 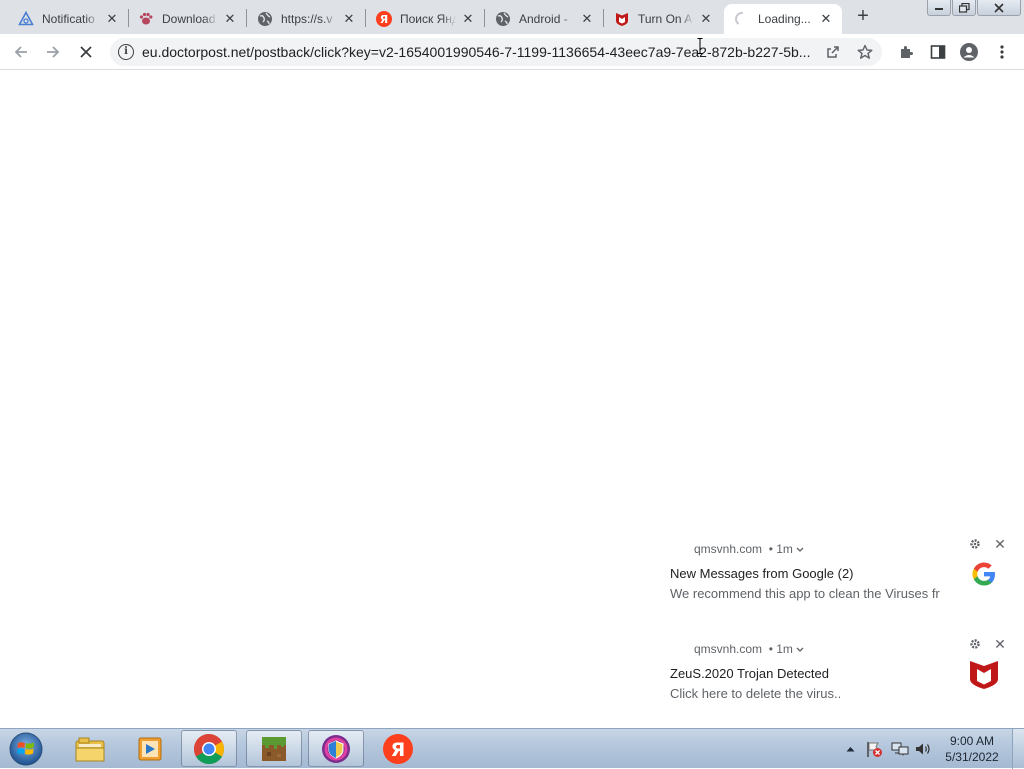 What do you see at coordinates (964, 8) in the screenshot?
I see `restore-icon` at bounding box center [964, 8].